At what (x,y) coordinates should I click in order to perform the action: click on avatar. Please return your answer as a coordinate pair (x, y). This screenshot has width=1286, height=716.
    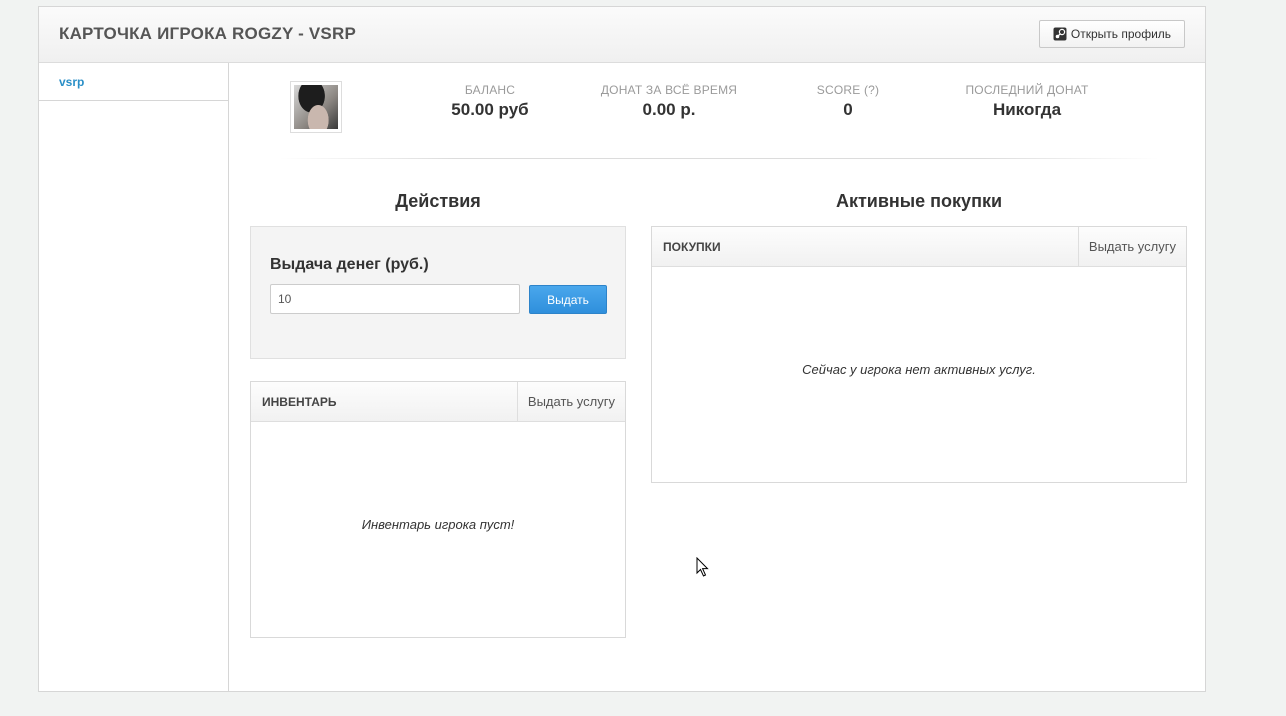
    Looking at the image, I should click on (316, 107).